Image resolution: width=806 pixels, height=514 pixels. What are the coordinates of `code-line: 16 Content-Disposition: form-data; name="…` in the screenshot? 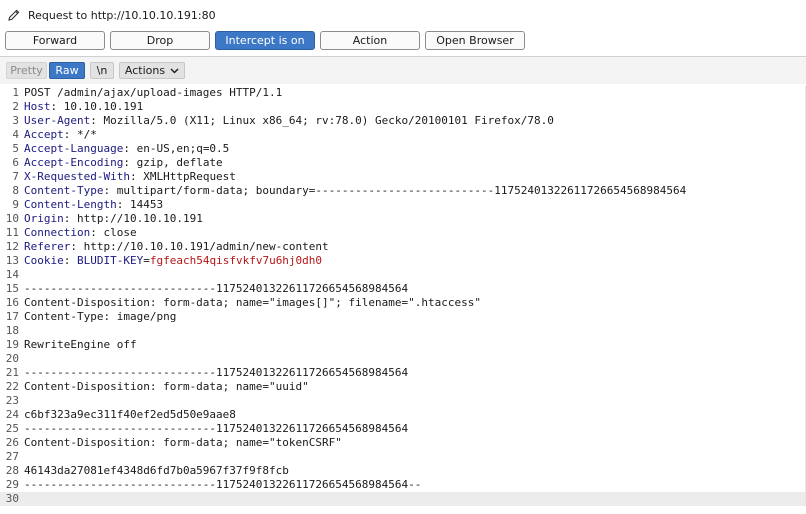 It's located at (403, 303).